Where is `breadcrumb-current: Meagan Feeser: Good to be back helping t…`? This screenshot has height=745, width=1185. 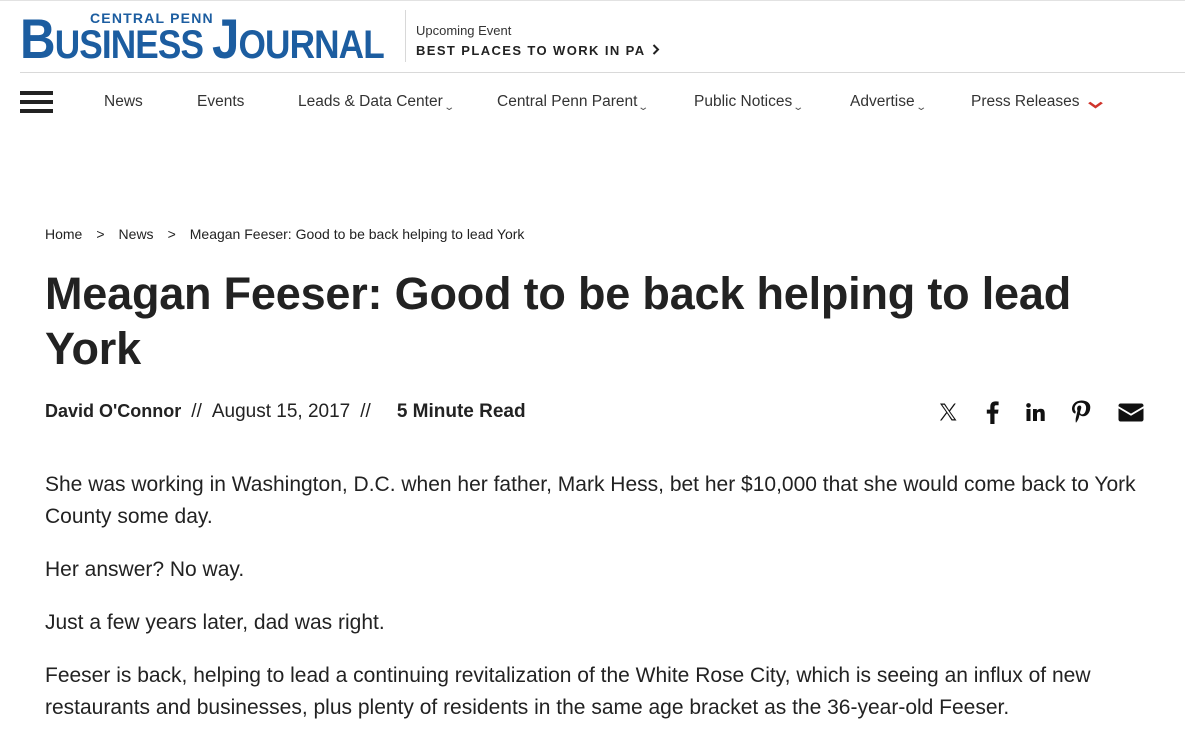 breadcrumb-current: Meagan Feeser: Good to be back helping t… is located at coordinates (357, 234).